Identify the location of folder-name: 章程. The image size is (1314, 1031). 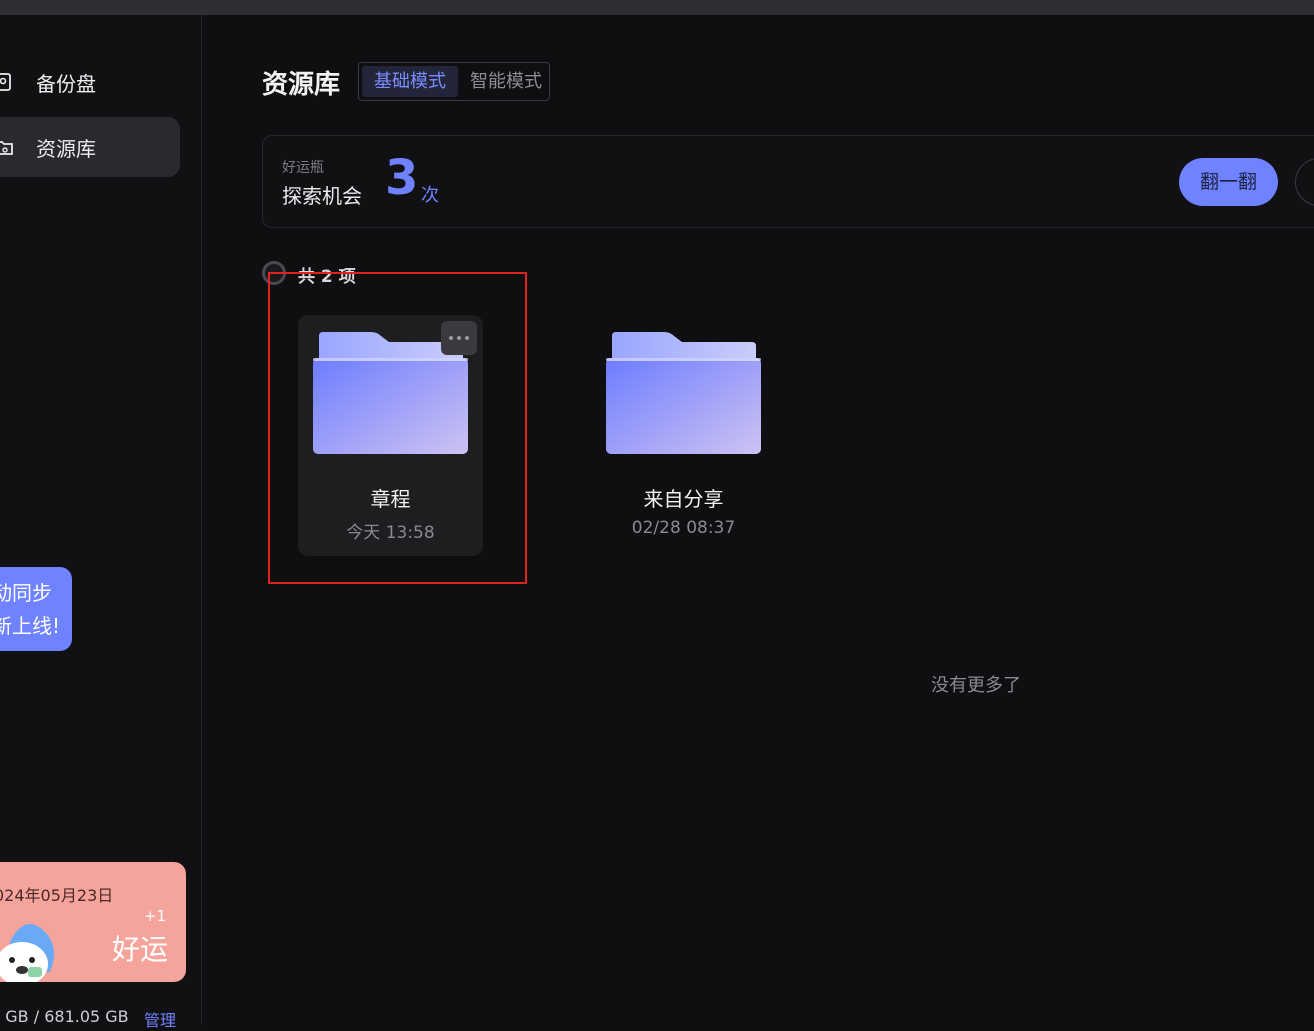
(390, 499).